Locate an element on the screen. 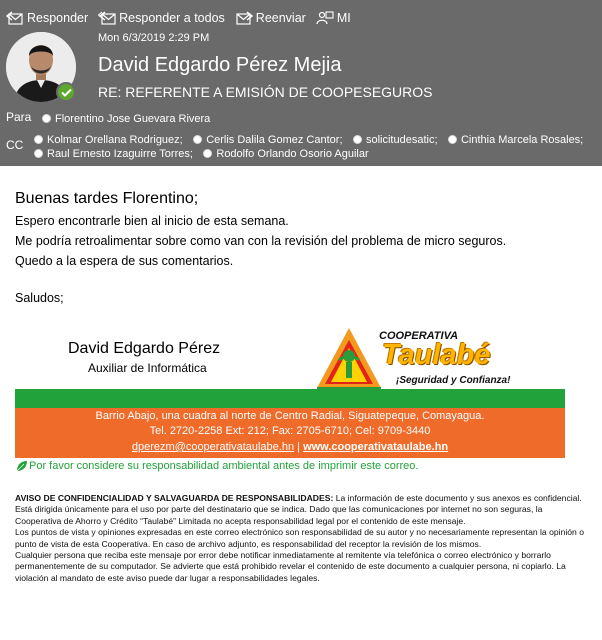  forward-button: Reenviar is located at coordinates (270, 18).